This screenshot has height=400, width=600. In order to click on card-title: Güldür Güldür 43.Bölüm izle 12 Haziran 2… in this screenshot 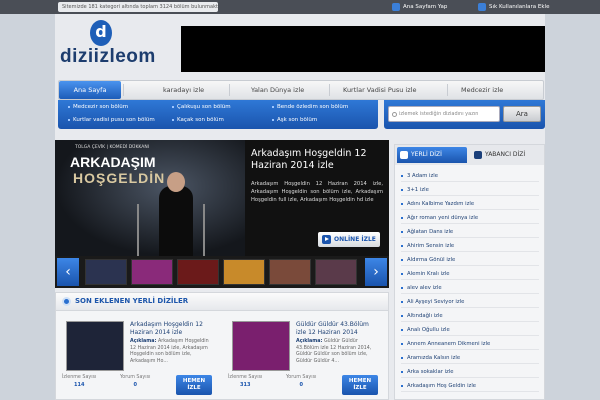, I will do `click(338, 329)`.